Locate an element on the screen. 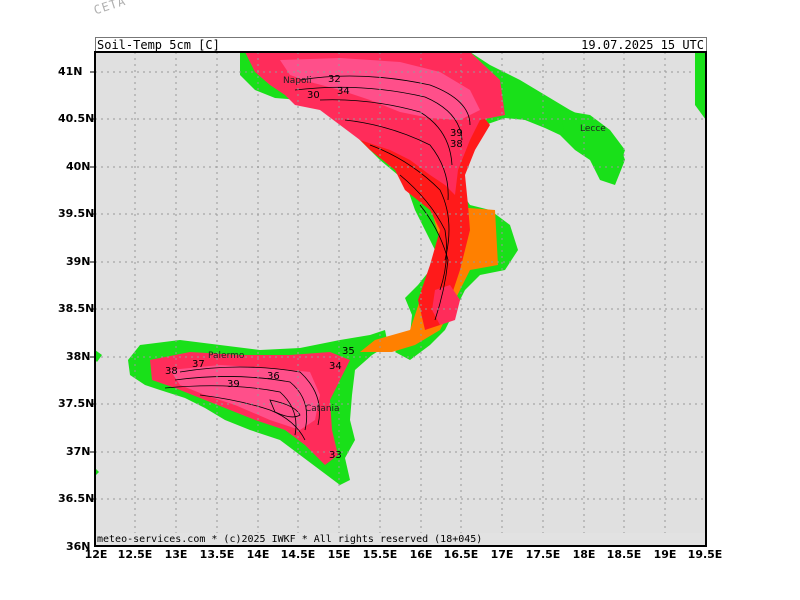 Image resolution: width=800 pixels, height=600 pixels. lon-label-17e: 17E is located at coordinates (502, 554).